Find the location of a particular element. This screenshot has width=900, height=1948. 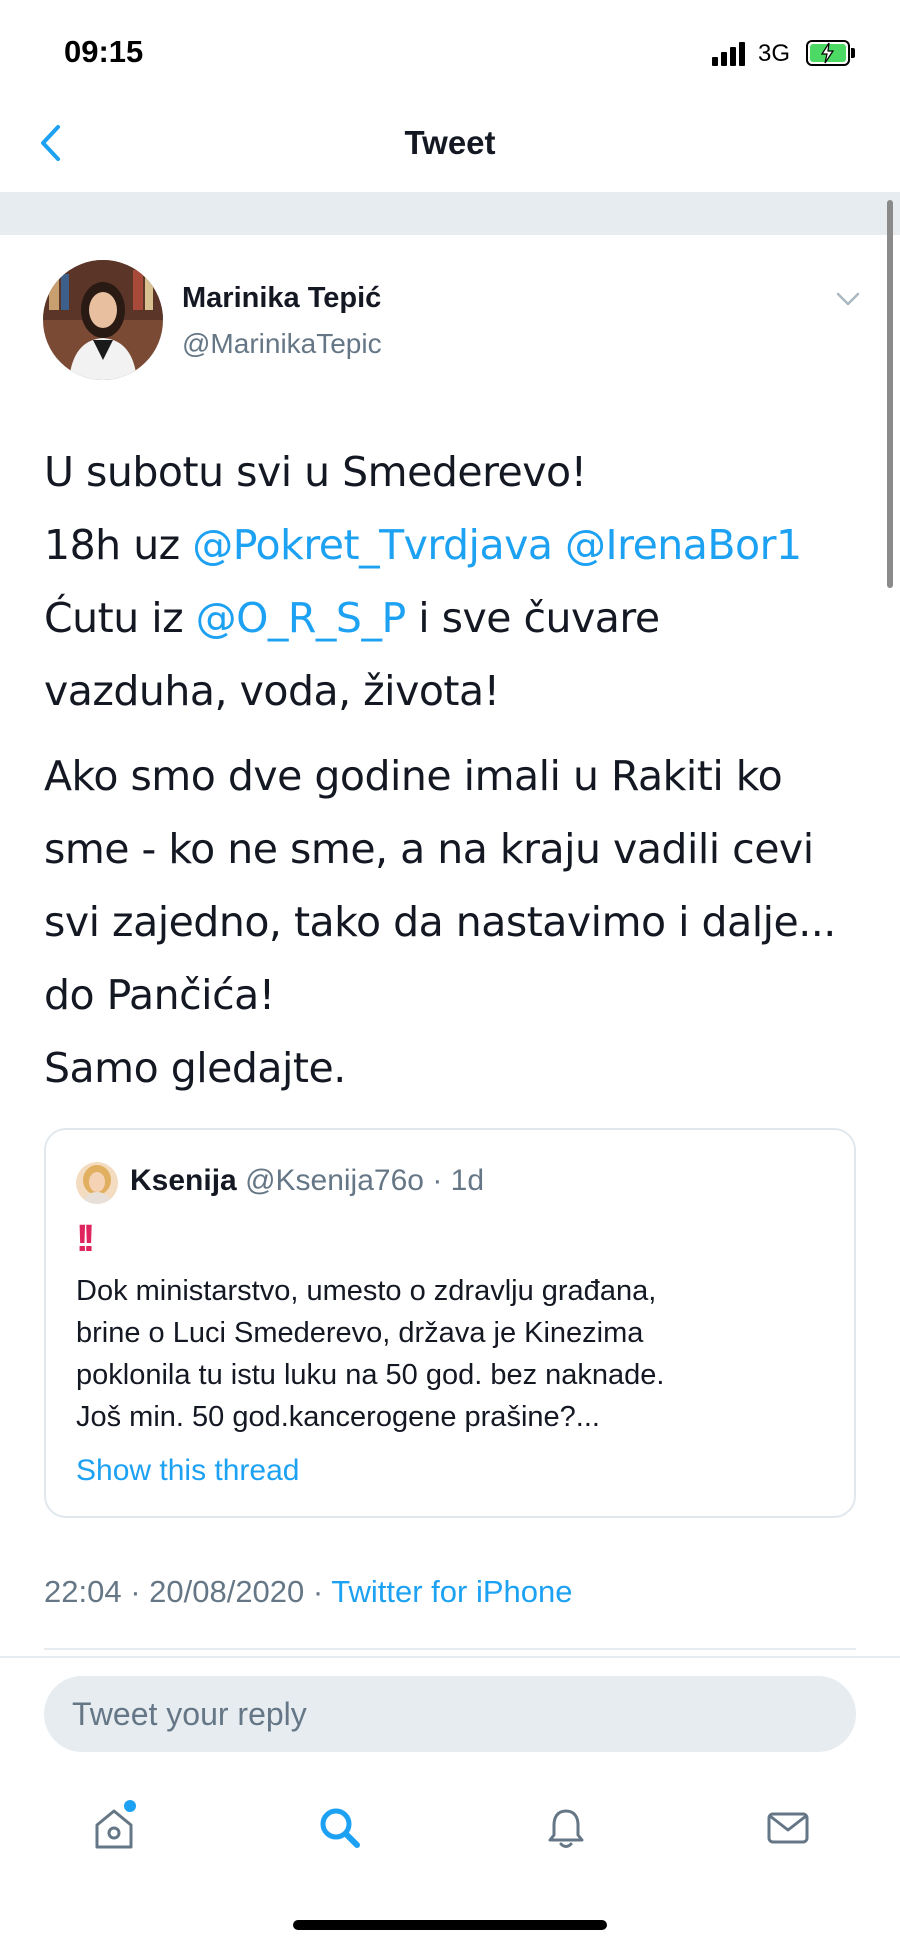

tweet-line: sme - ko ne sme, a na kraju vadili cevi is located at coordinates (429, 849).